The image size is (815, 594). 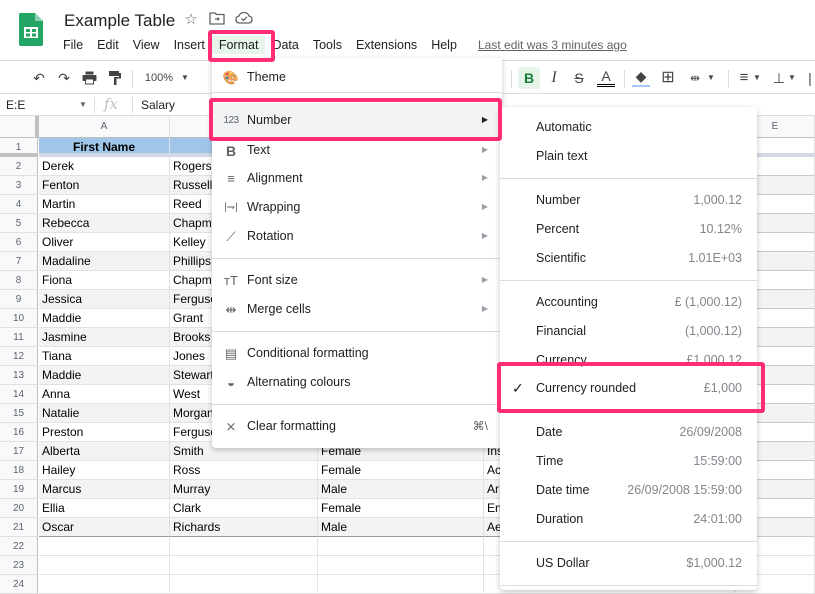 I want to click on table-cell: Alberta, so click(x=104, y=451).